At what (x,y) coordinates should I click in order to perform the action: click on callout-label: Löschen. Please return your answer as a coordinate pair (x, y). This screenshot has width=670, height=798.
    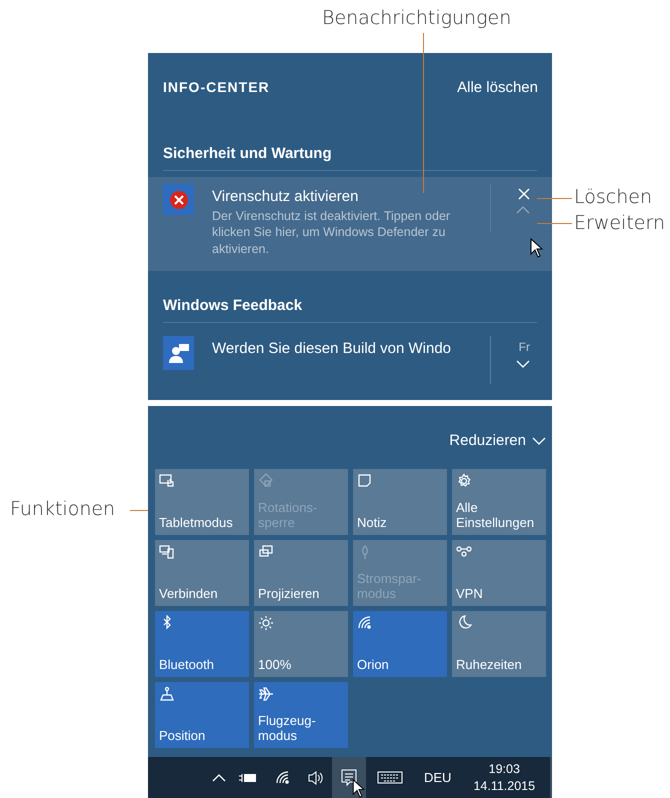
    Looking at the image, I should click on (613, 197).